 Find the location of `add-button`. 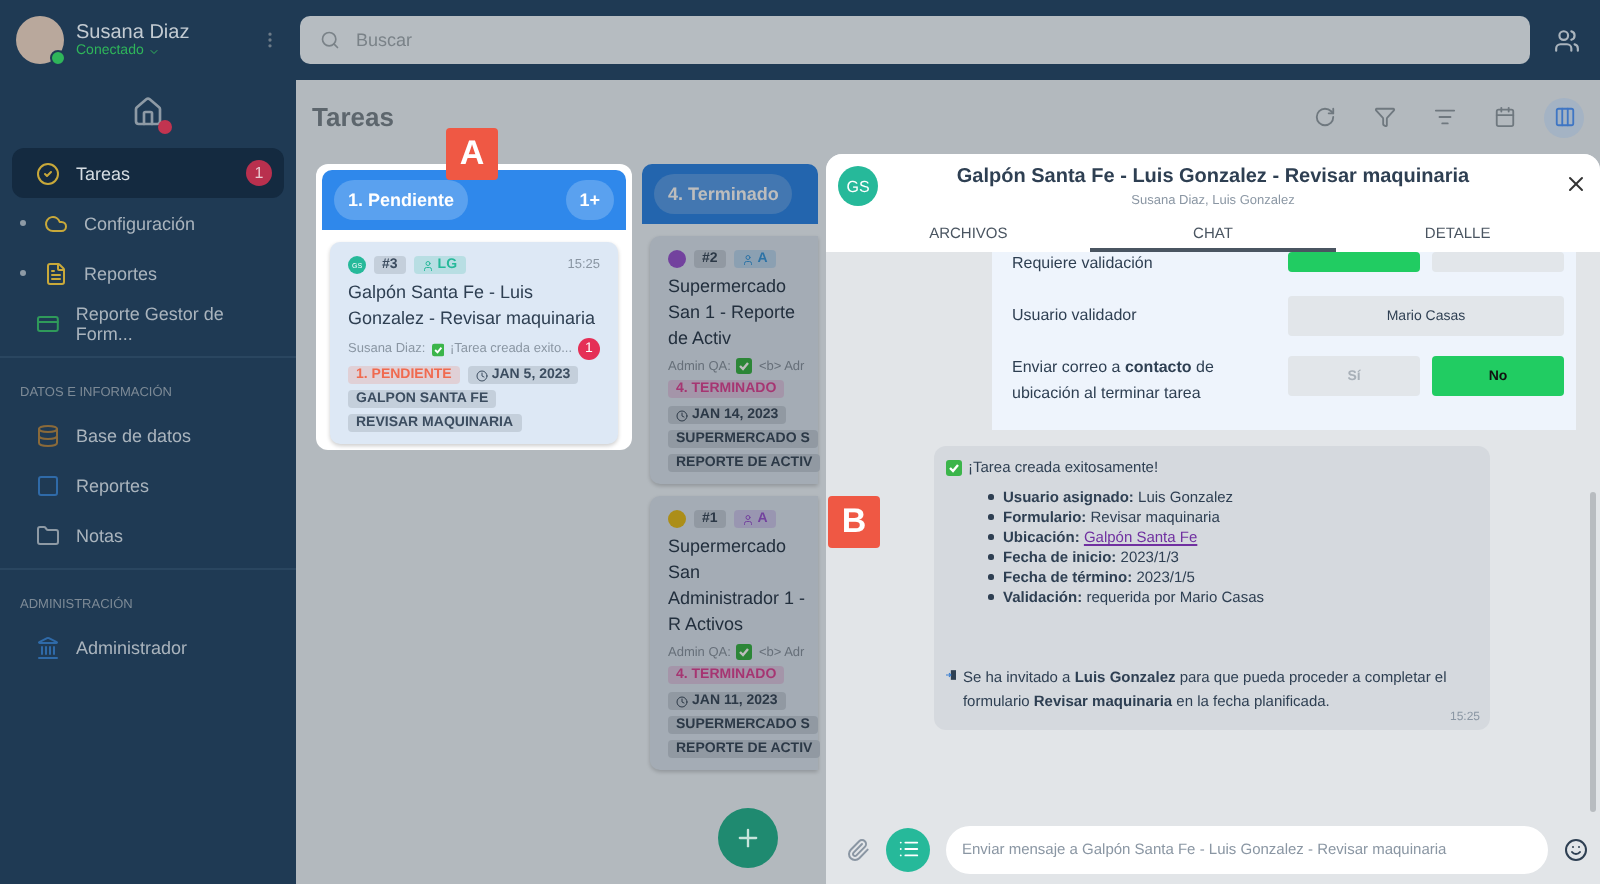

add-button is located at coordinates (748, 838).